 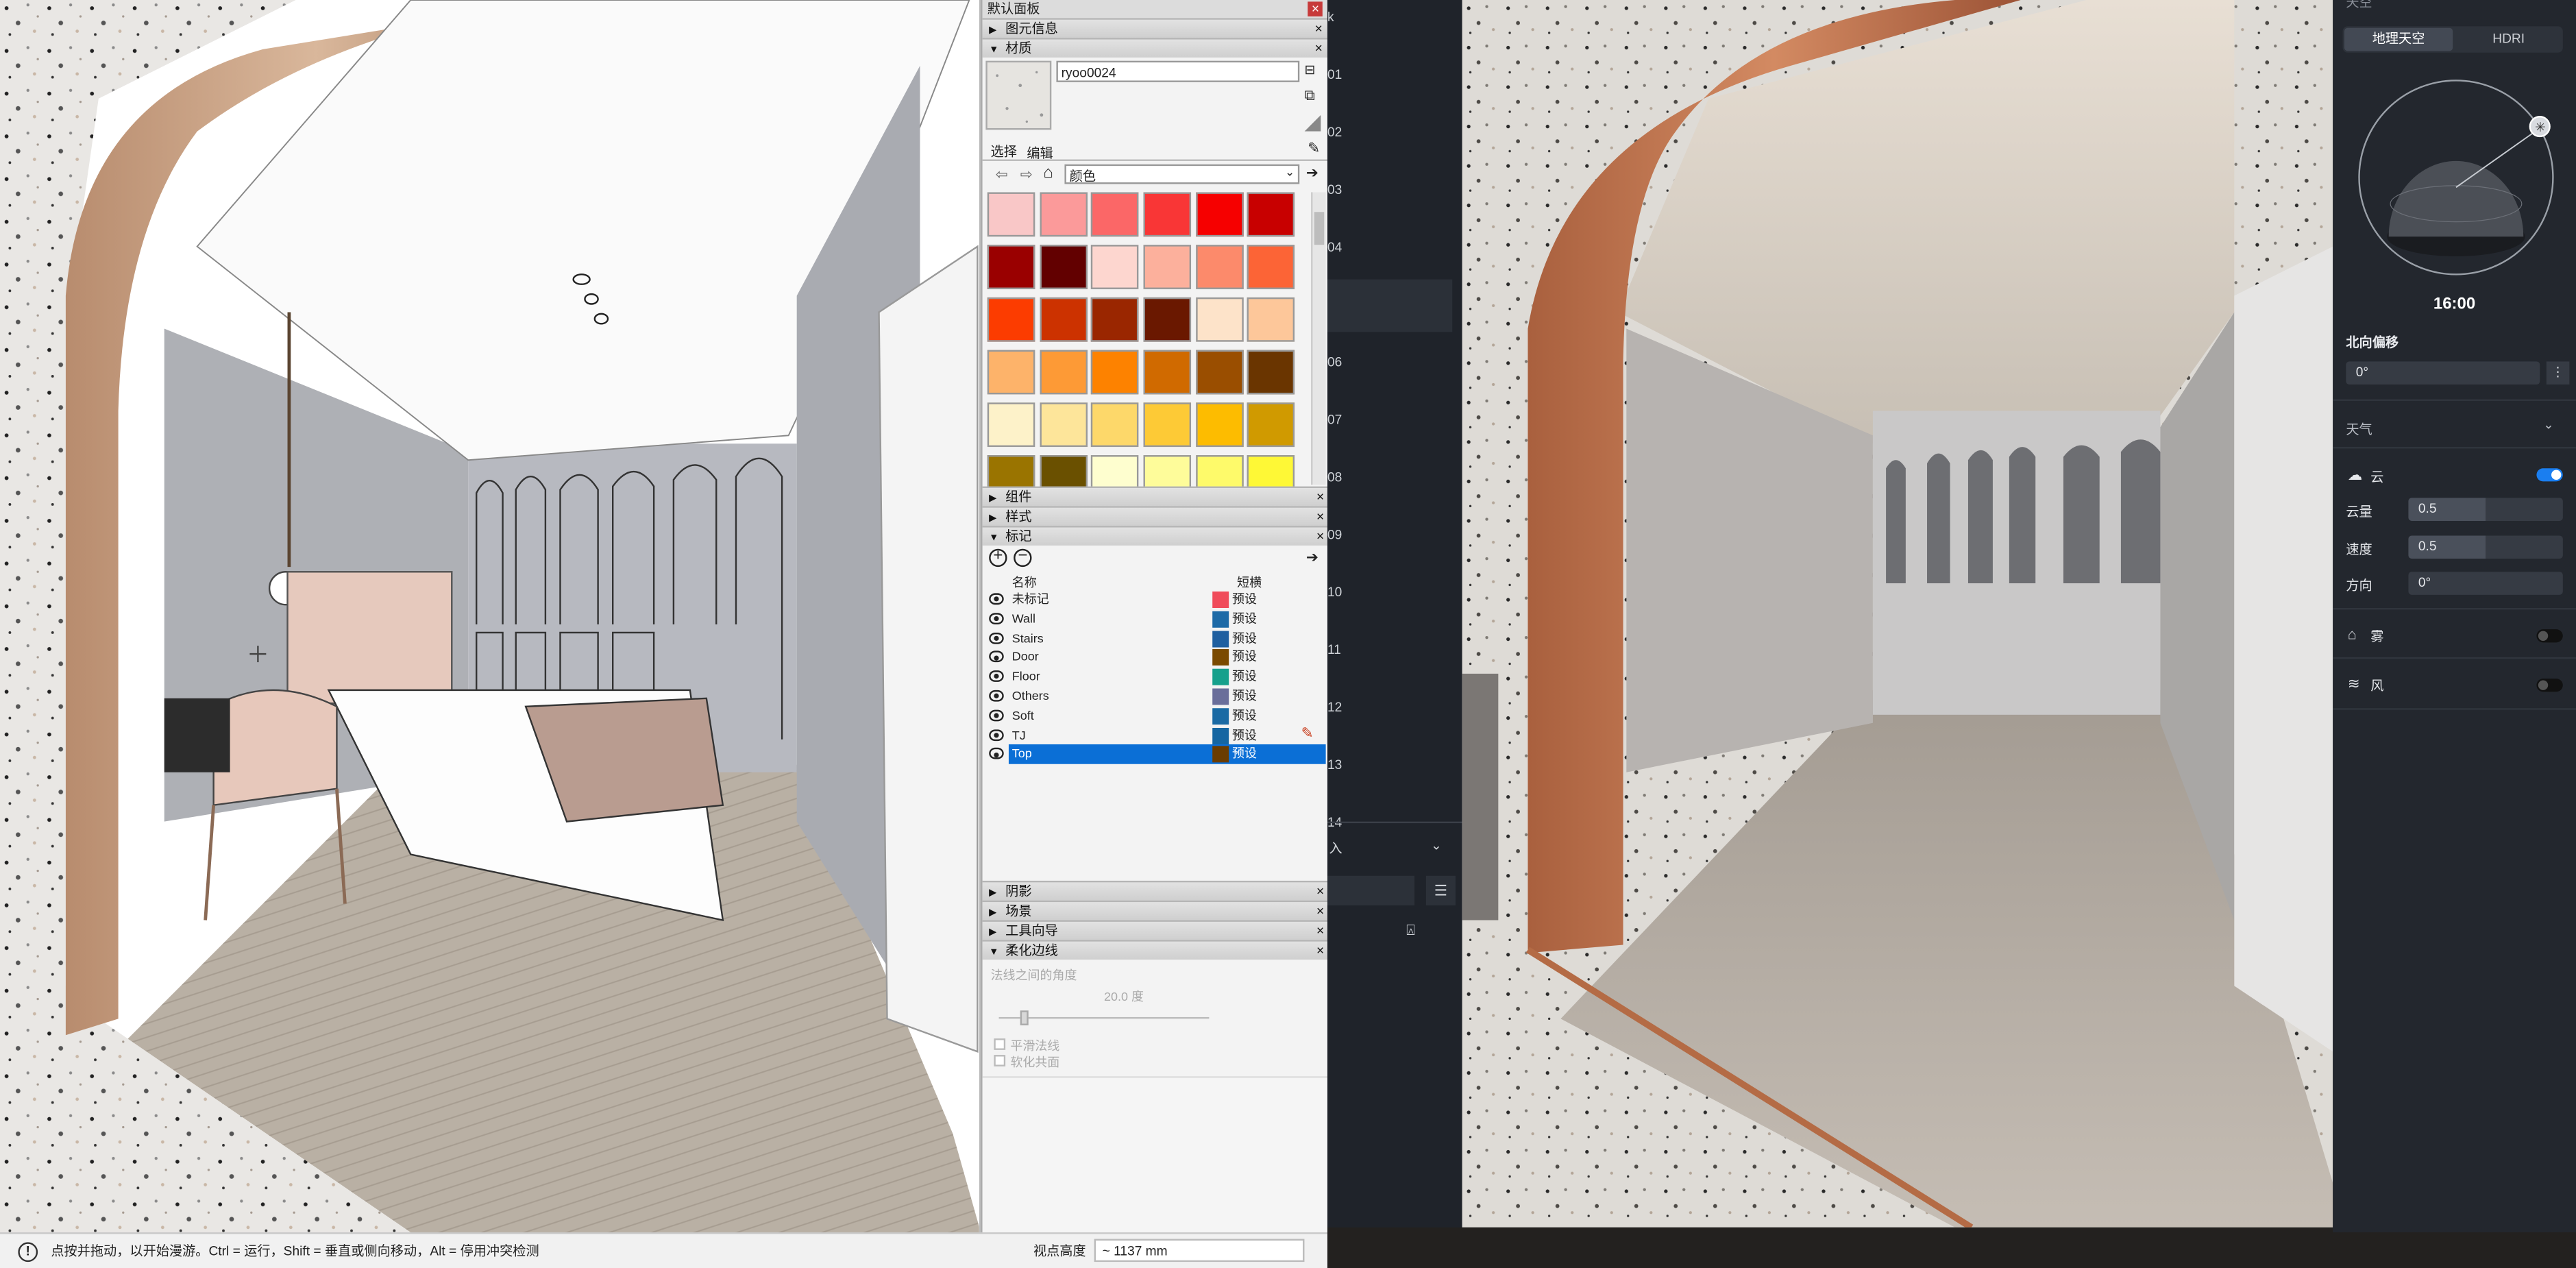 What do you see at coordinates (1155, 696) in the screenshot?
I see `tag-row: Others 预设` at bounding box center [1155, 696].